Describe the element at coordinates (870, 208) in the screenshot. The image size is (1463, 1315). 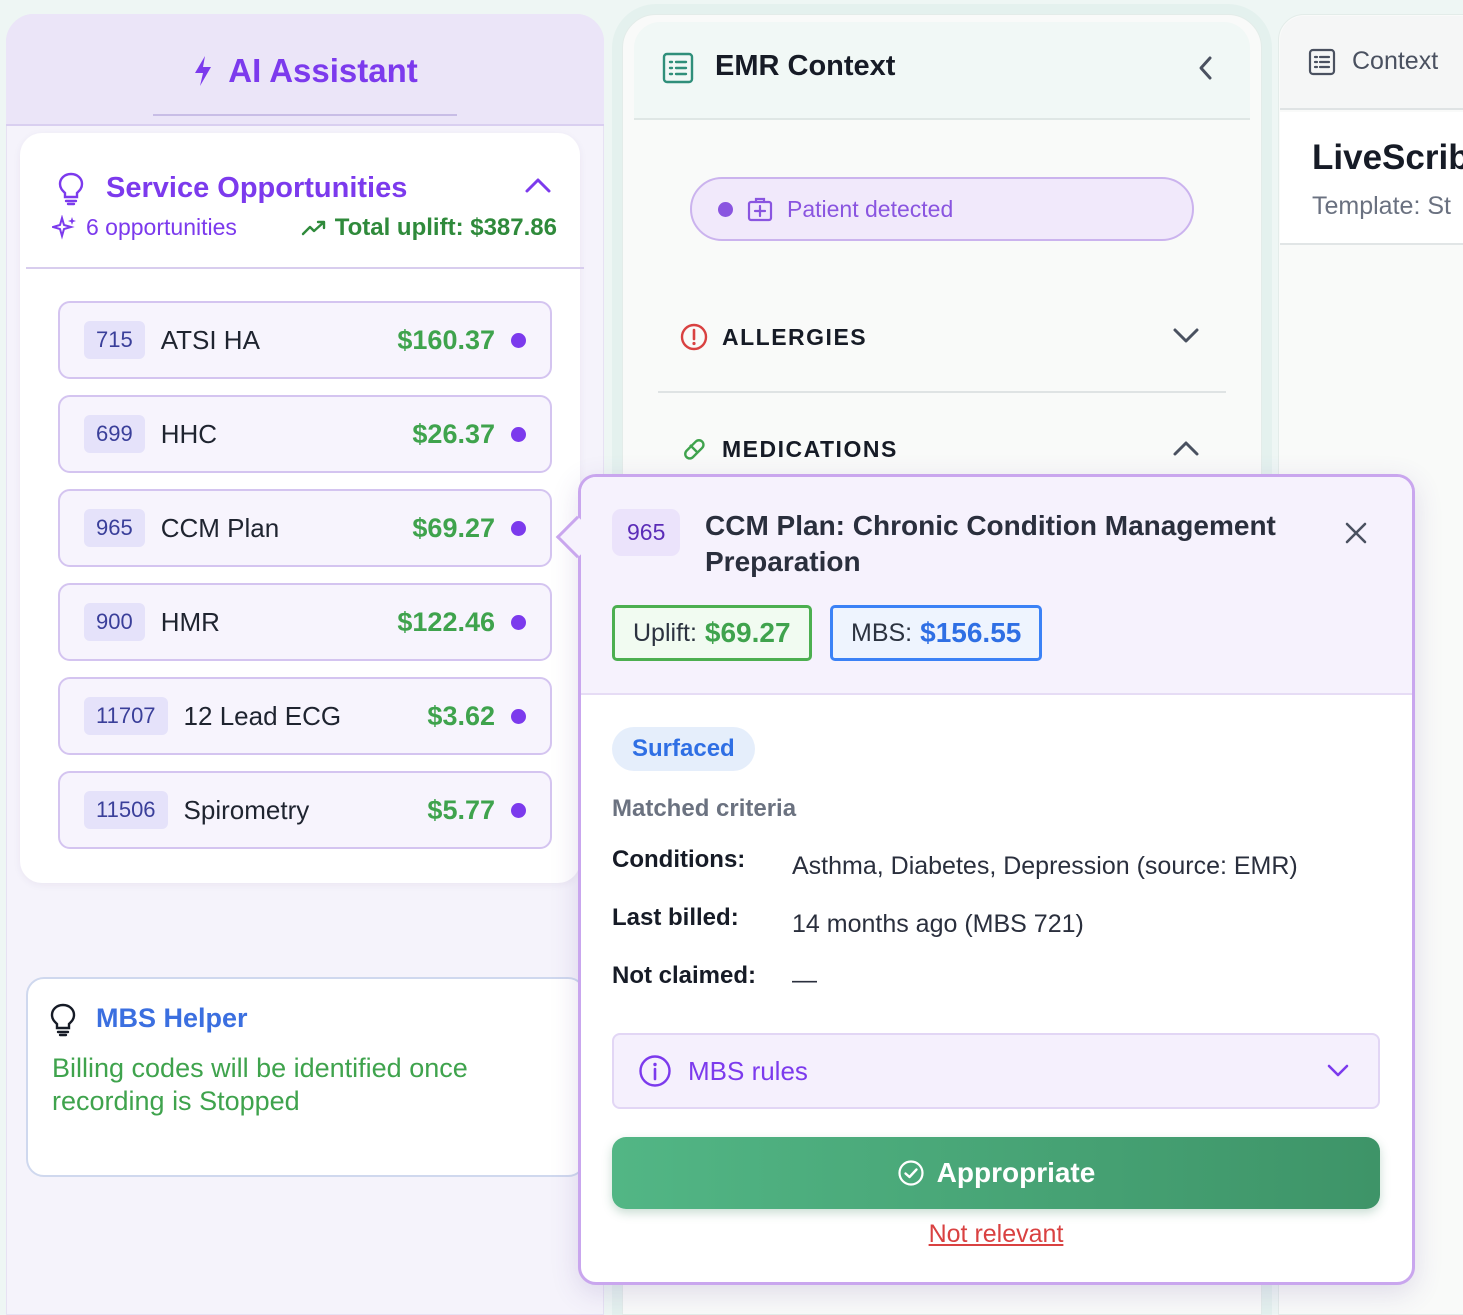
I see `patient-status: Patient detected` at that location.